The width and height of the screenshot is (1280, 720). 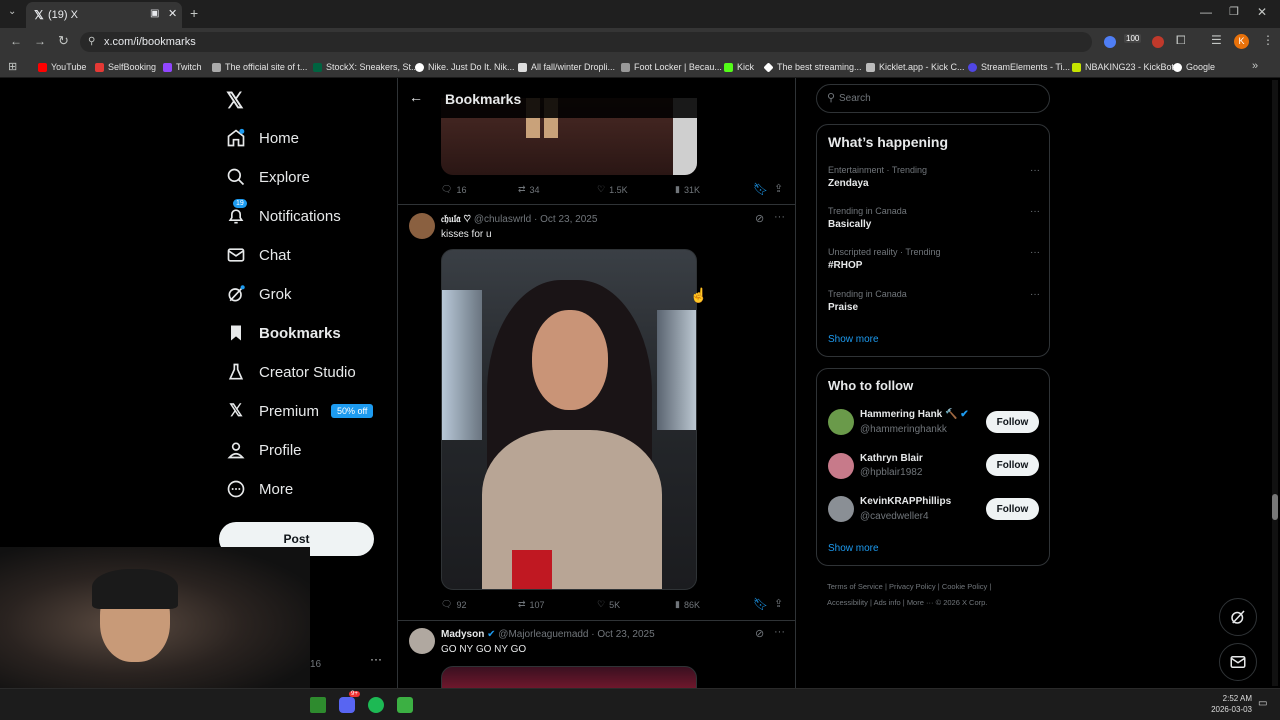 What do you see at coordinates (912, 586) in the screenshot?
I see `footer-privacy: Privacy Policy` at bounding box center [912, 586].